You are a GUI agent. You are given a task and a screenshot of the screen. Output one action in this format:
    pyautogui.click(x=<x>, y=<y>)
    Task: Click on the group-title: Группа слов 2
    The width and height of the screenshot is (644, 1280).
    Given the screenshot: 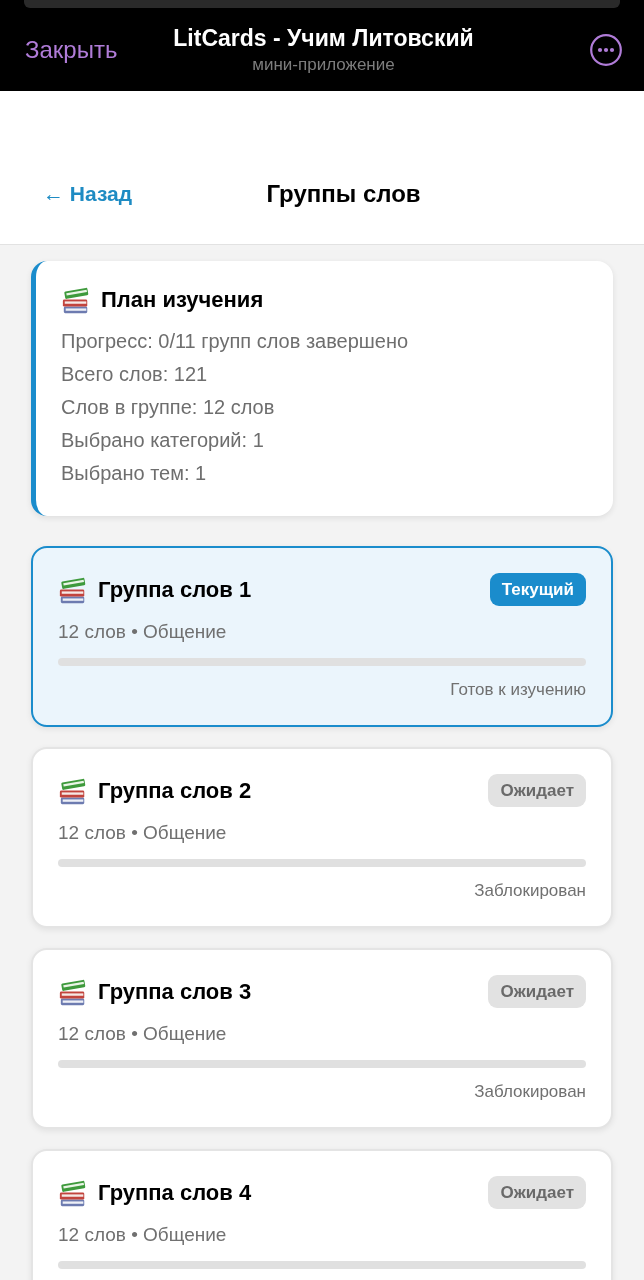 What is the action you would take?
    pyautogui.click(x=175, y=790)
    